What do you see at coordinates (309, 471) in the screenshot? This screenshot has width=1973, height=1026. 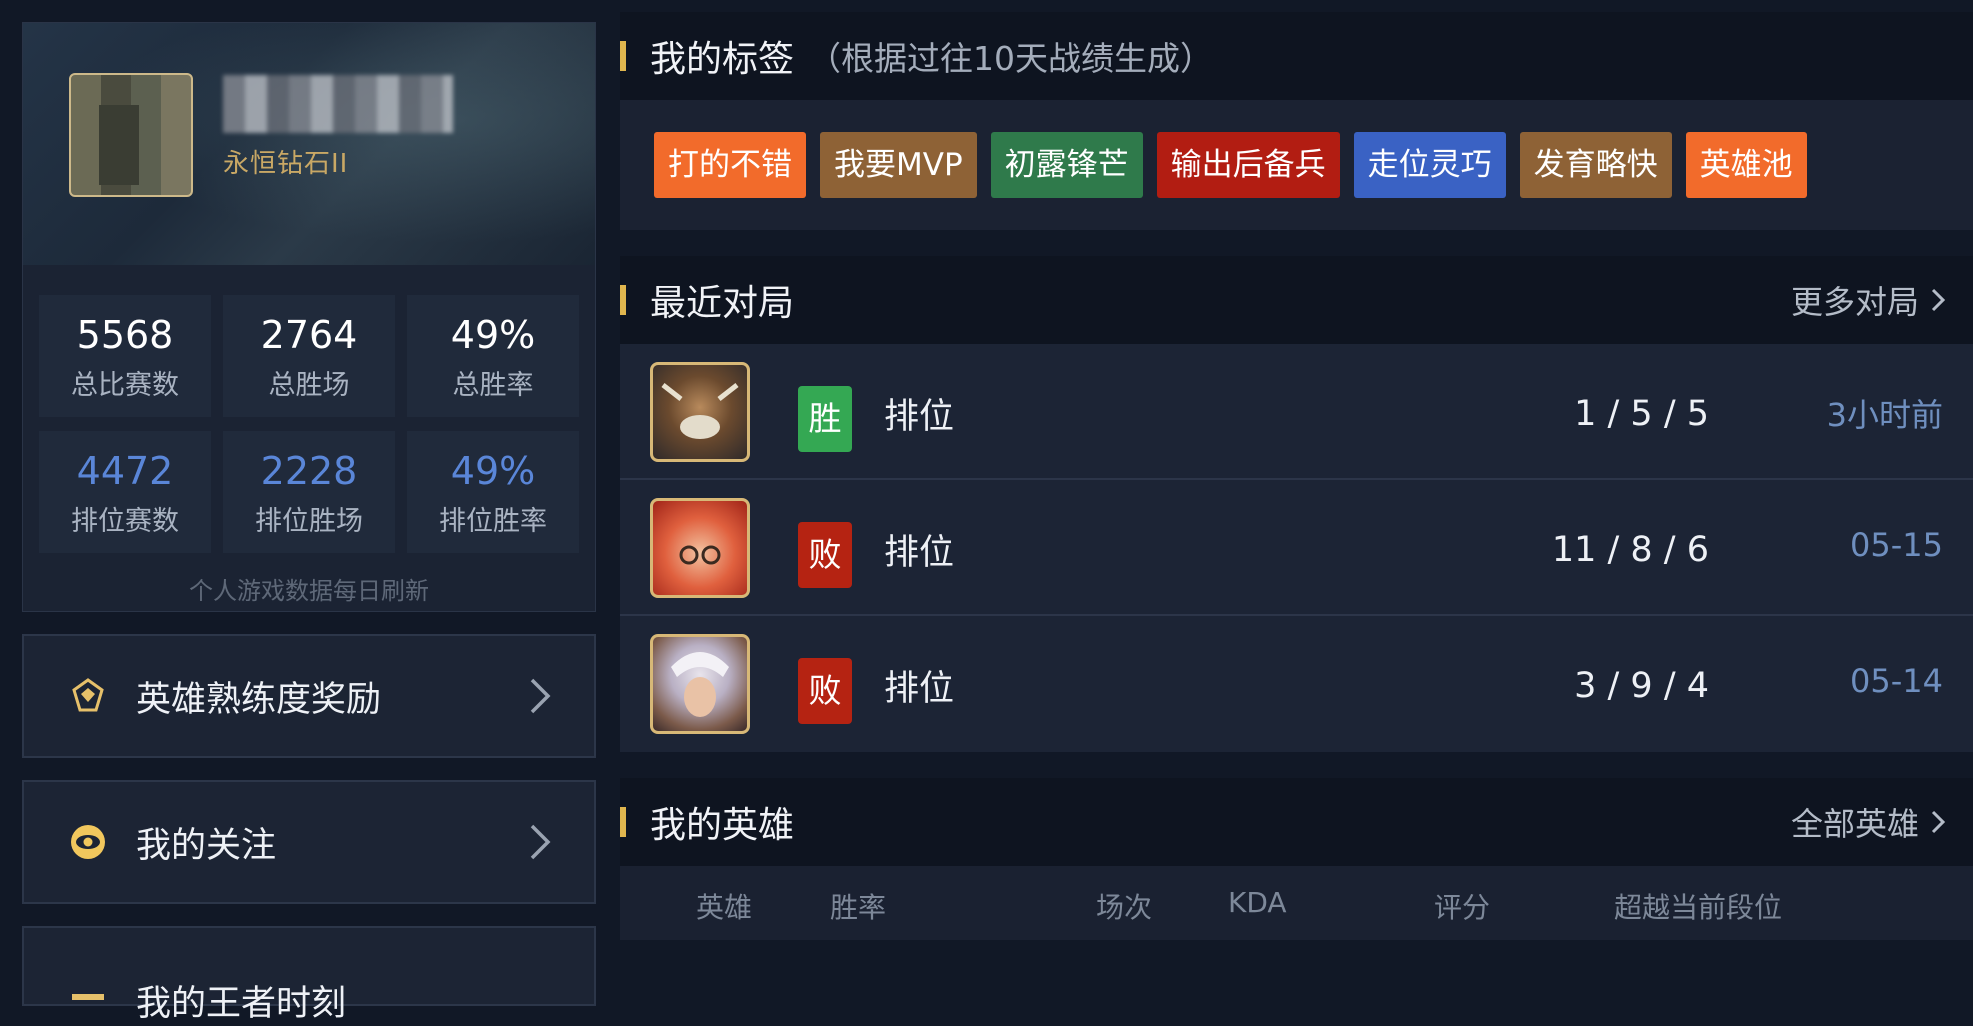 I see `stat-value: 2228` at bounding box center [309, 471].